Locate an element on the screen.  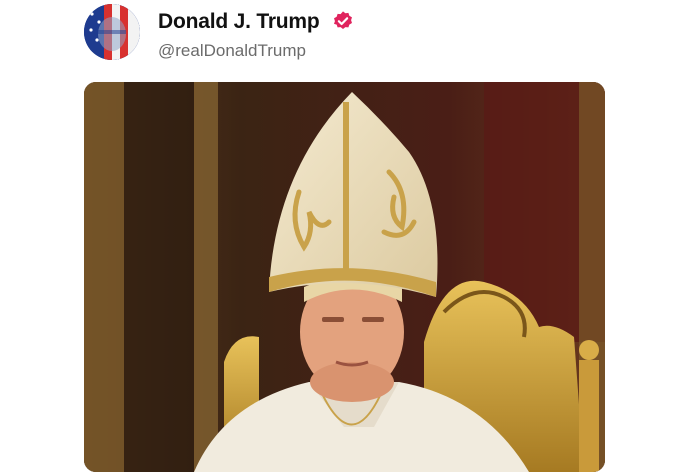
verified-badge-icon is located at coordinates (343, 20).